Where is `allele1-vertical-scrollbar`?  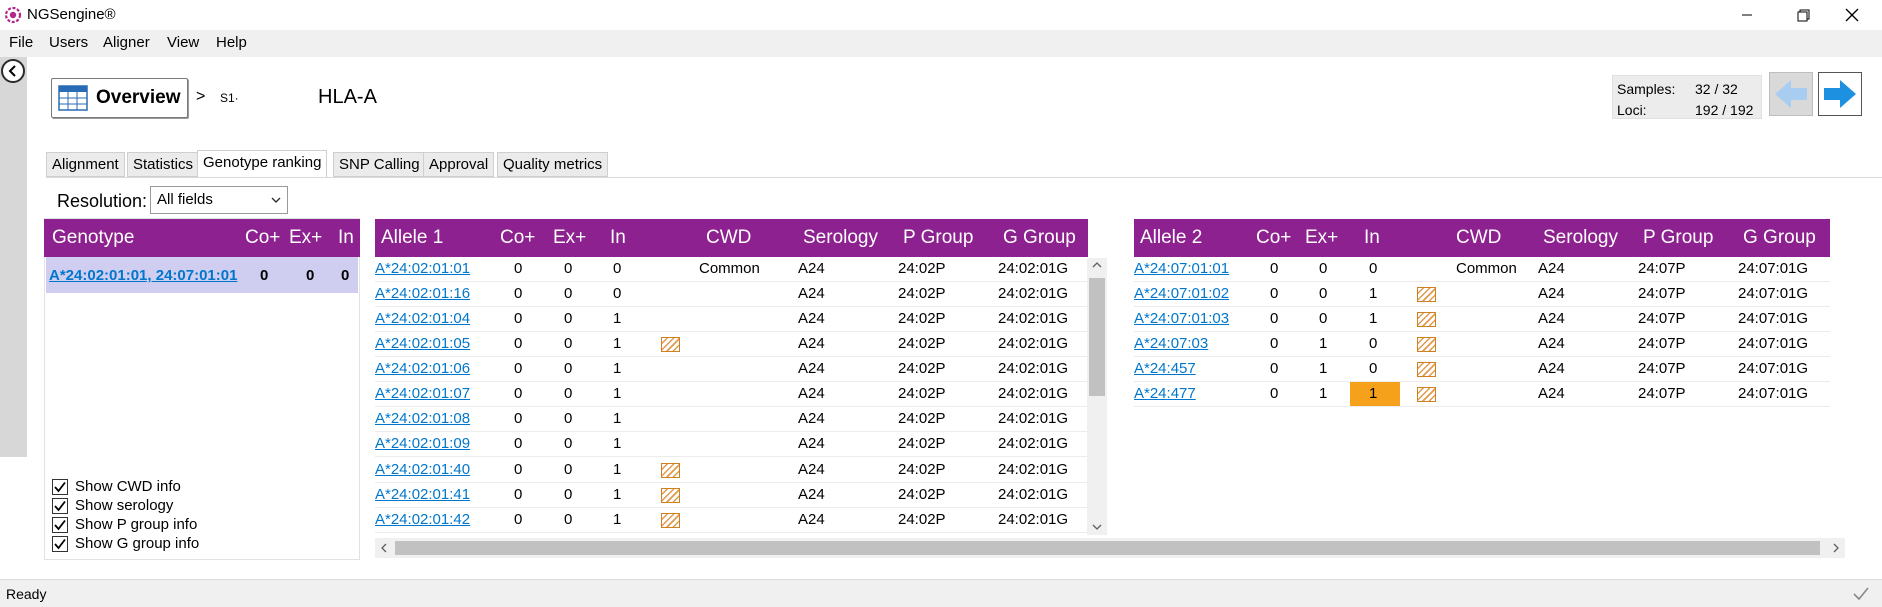 allele1-vertical-scrollbar is located at coordinates (1097, 396).